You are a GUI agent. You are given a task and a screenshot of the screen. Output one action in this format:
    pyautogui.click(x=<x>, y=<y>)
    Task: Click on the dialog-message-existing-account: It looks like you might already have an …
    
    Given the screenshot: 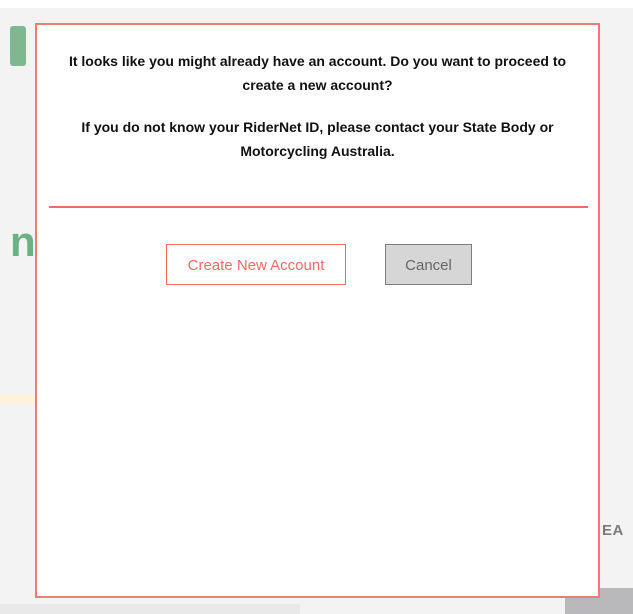 What is the action you would take?
    pyautogui.click(x=317, y=73)
    